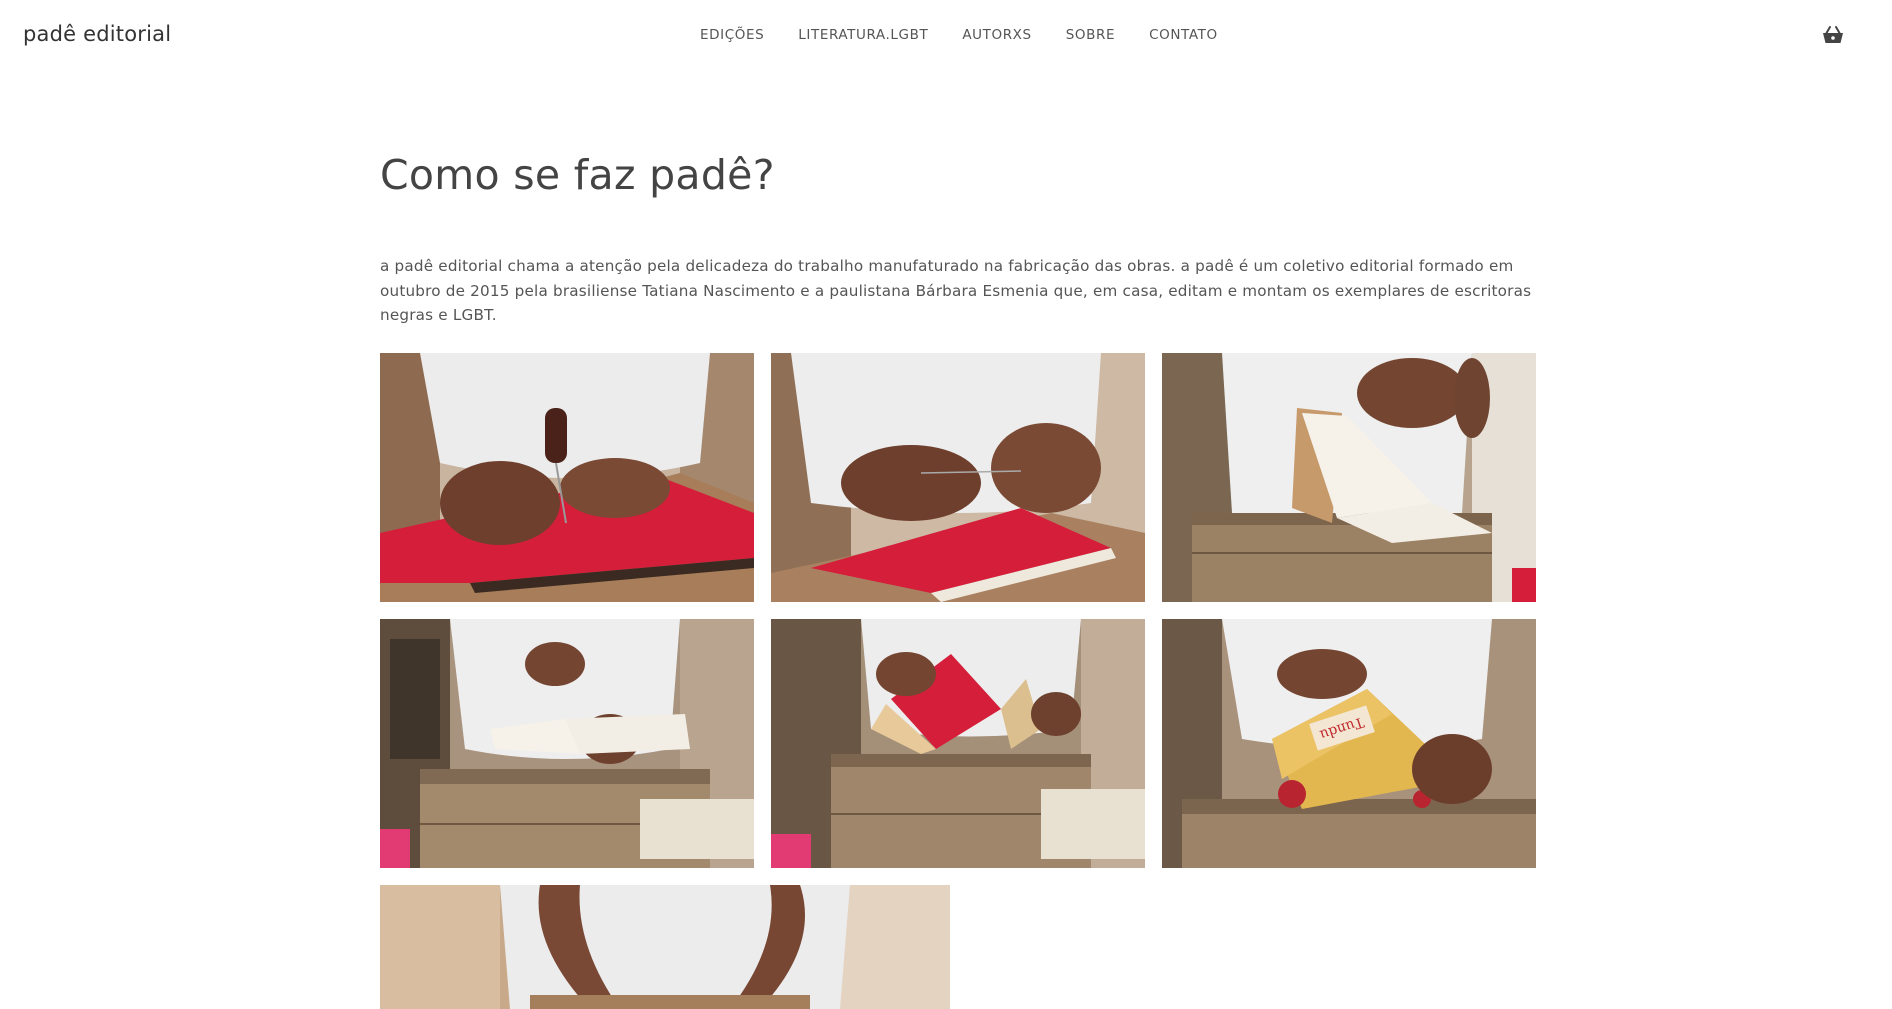 Image resolution: width=1892 pixels, height=1009 pixels. Describe the element at coordinates (996, 35) in the screenshot. I see `nav-item-autorxs: AUTORXS` at that location.